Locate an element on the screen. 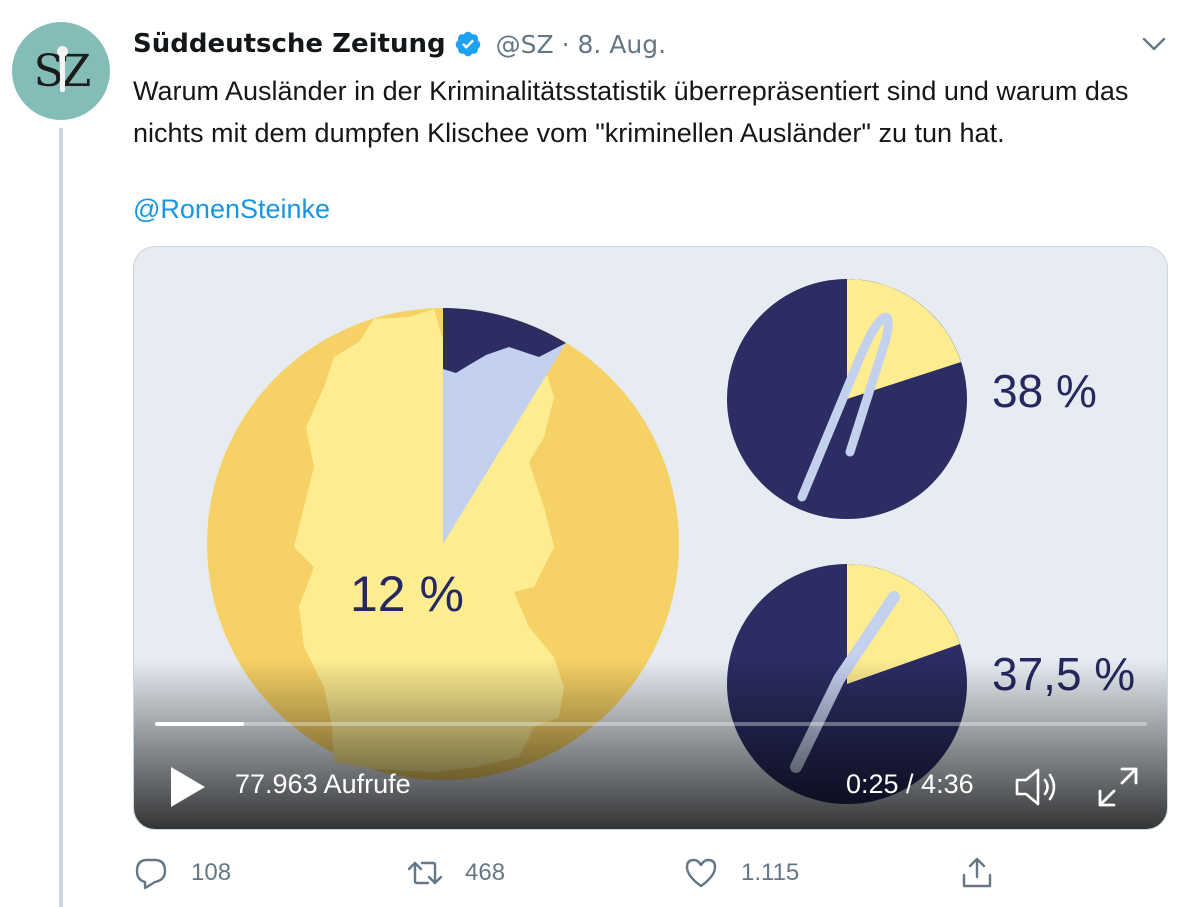  retweet-icon is located at coordinates (425, 873).